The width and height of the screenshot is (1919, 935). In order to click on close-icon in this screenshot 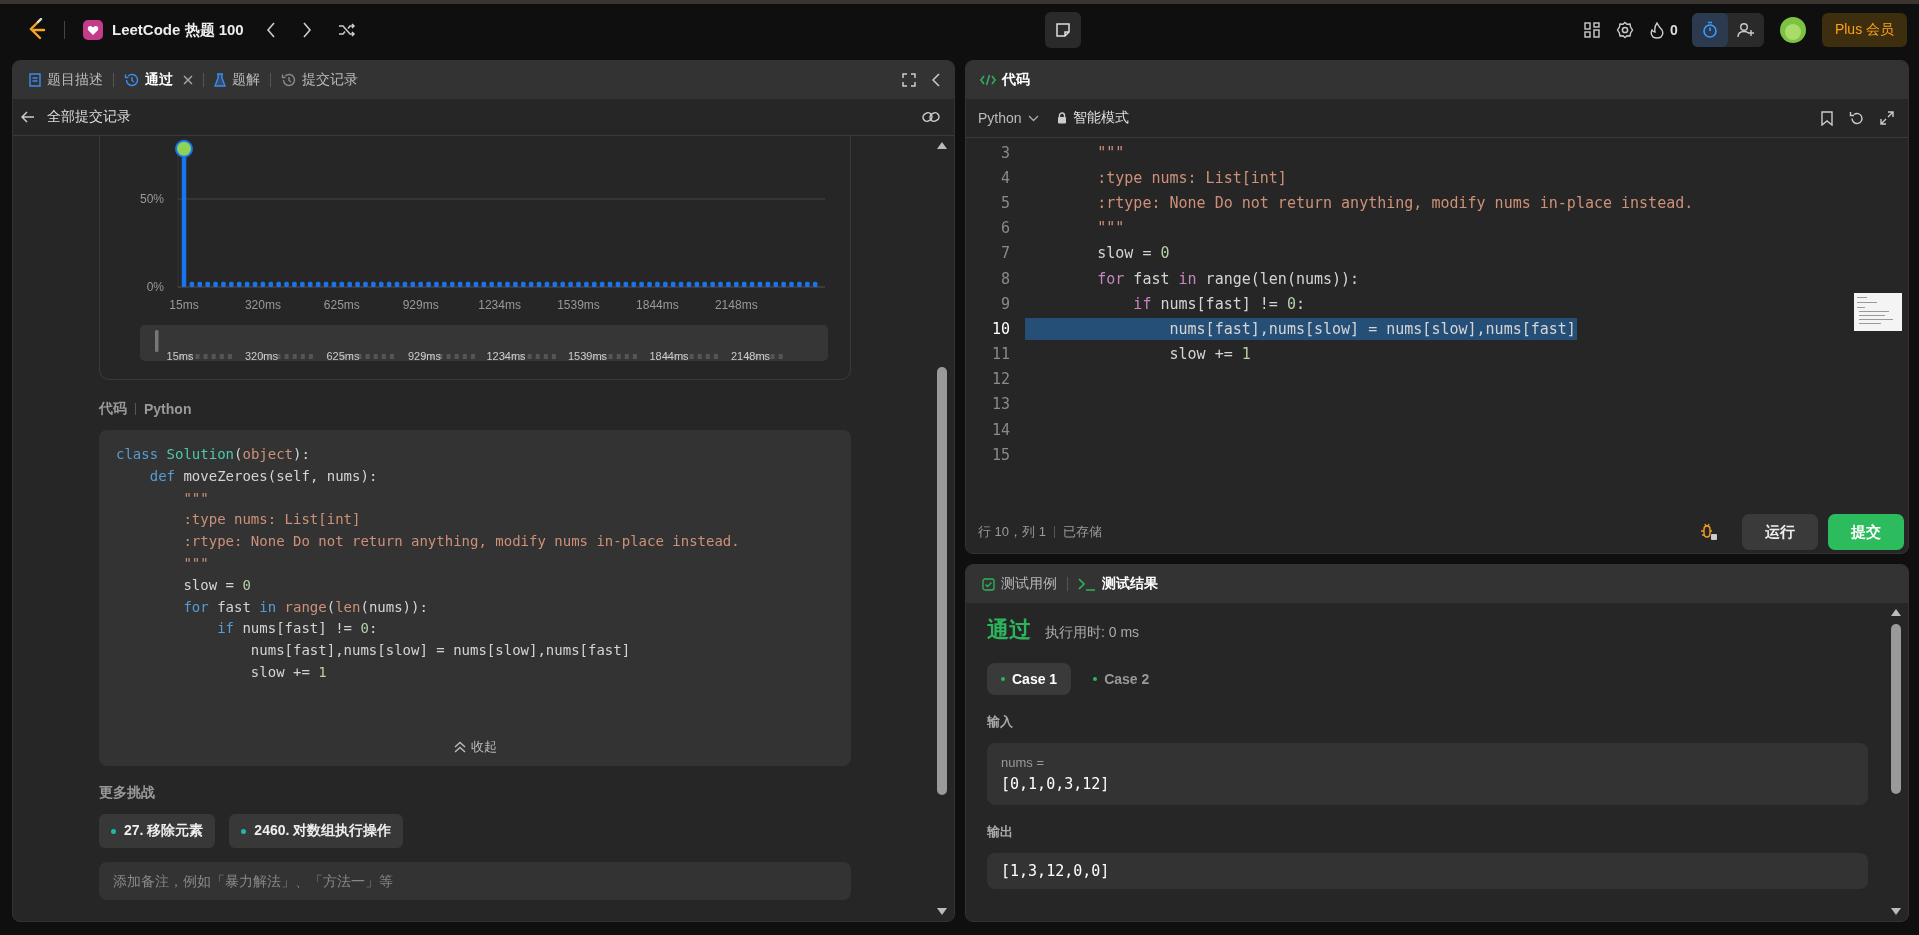, I will do `click(188, 80)`.